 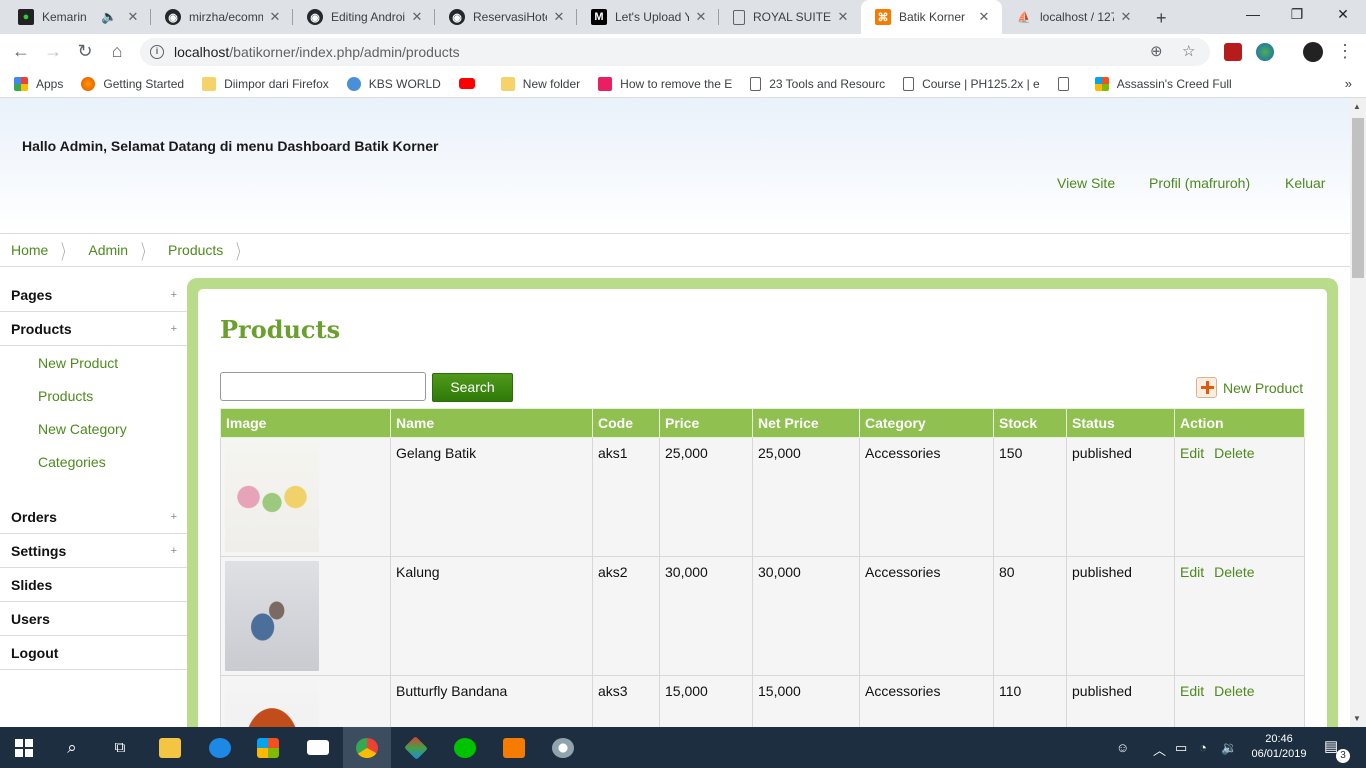 I want to click on bookmark-how-to-remove: How to remove the E, so click(x=665, y=83).